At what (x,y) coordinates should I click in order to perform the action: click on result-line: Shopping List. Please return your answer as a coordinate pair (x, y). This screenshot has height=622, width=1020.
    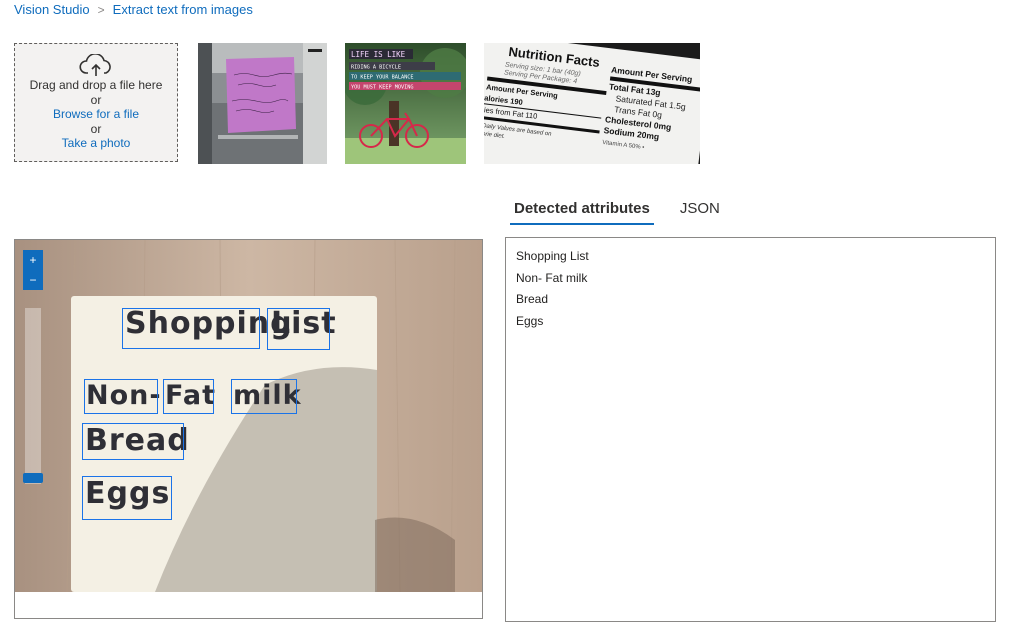
    Looking at the image, I should click on (552, 256).